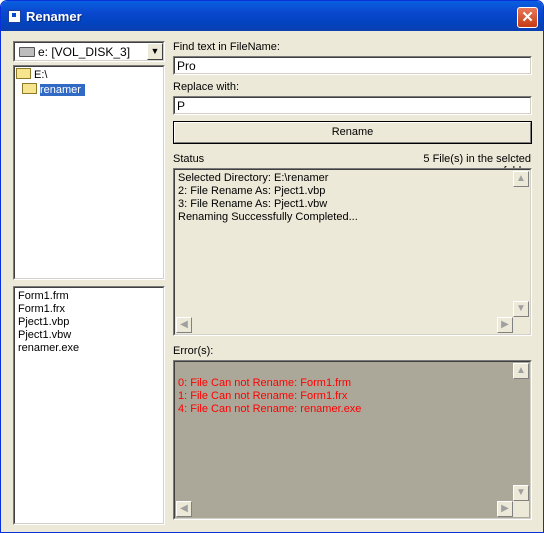 This screenshot has height=533, width=544. What do you see at coordinates (14, 16) in the screenshot?
I see `app-icon` at bounding box center [14, 16].